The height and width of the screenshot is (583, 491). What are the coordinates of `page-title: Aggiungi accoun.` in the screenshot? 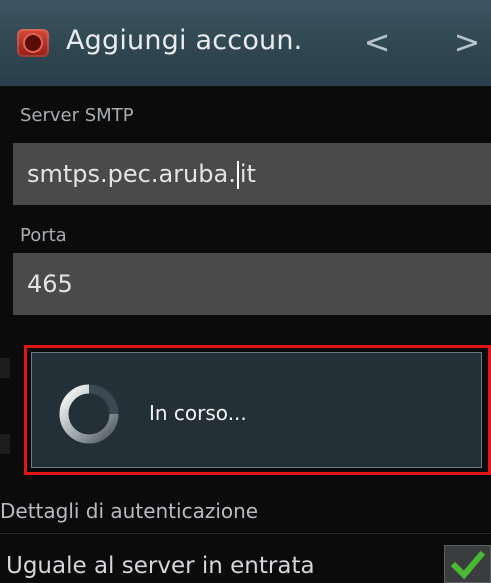 It's located at (184, 40).